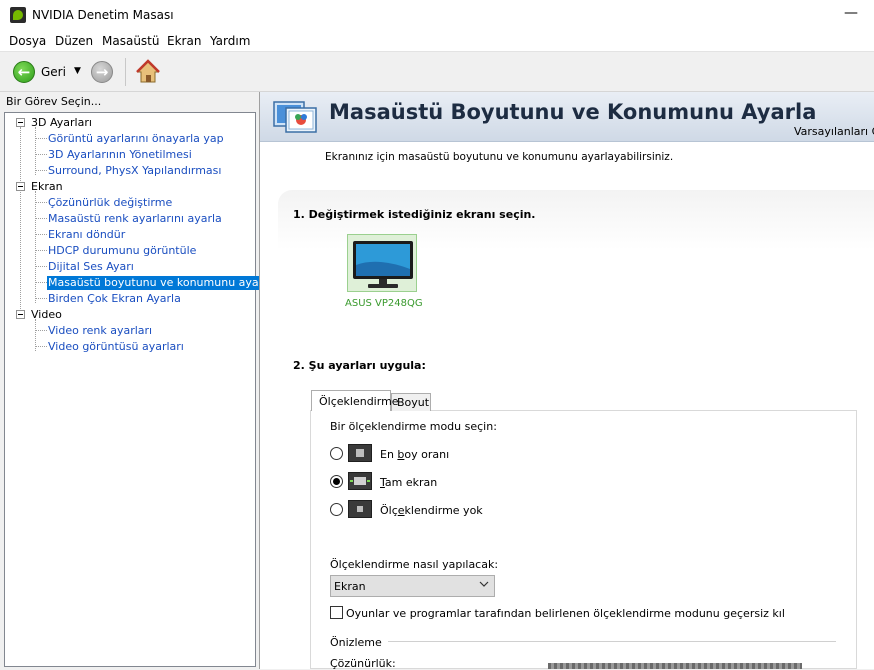 The height and width of the screenshot is (670, 874). Describe the element at coordinates (91, 267) in the screenshot. I see `tree-item-digital-audio: Dijital Ses Ayarı` at that location.